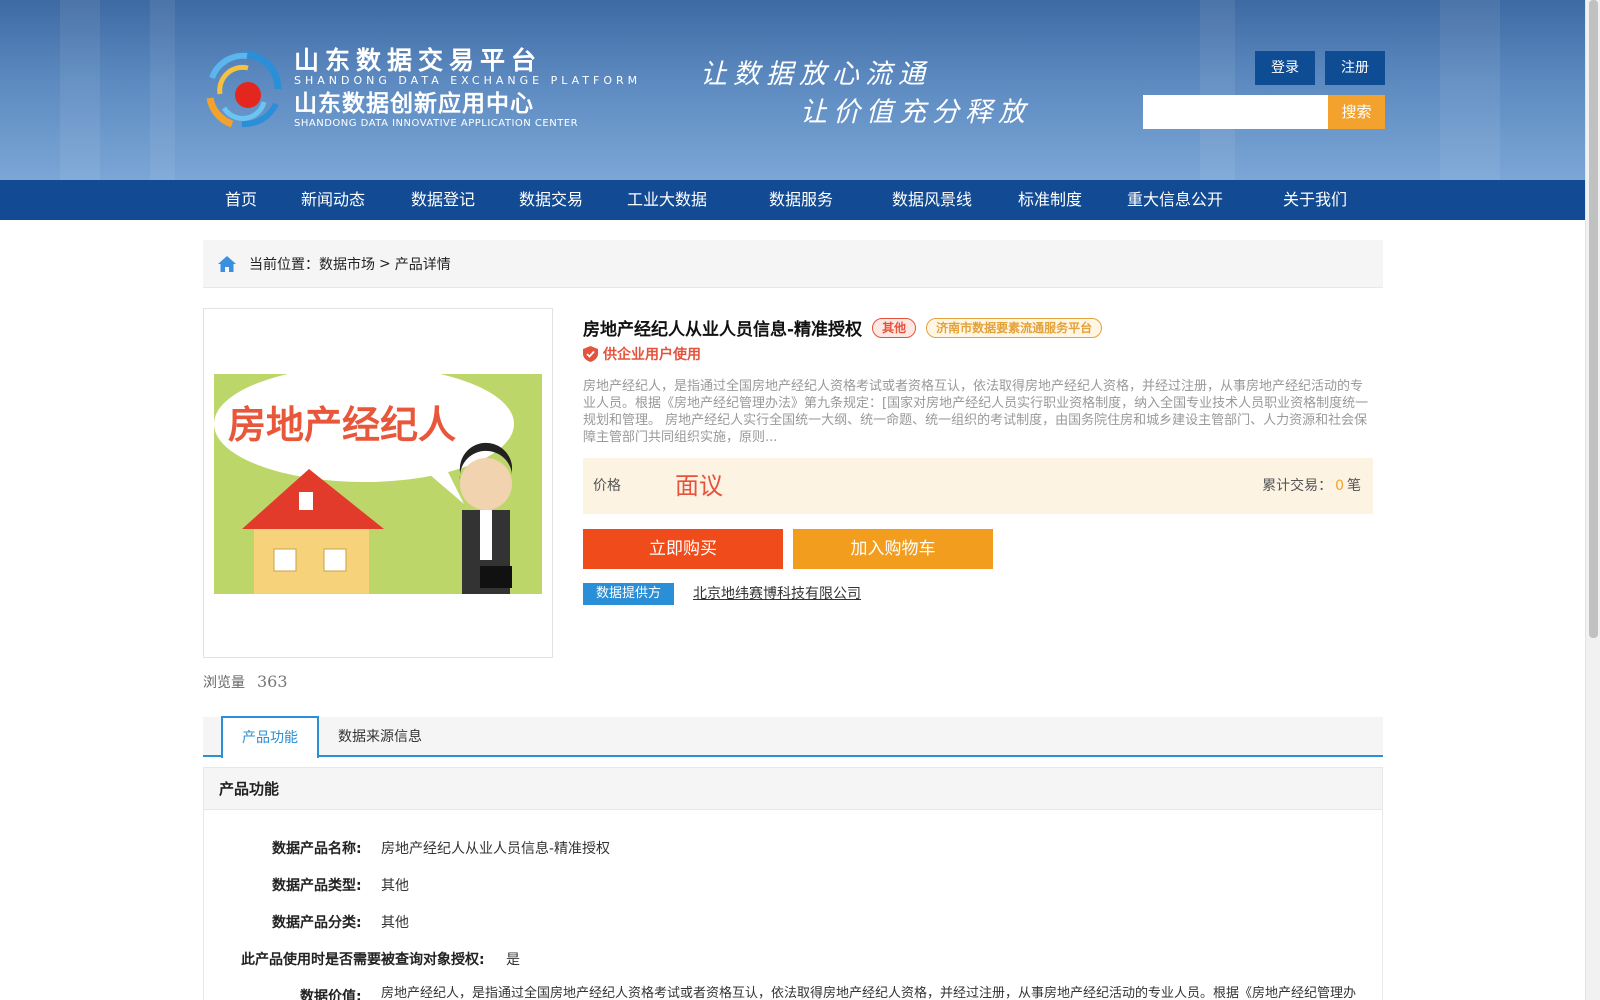 This screenshot has width=1600, height=1000. I want to click on field-label: 数据价值:, so click(331, 994).